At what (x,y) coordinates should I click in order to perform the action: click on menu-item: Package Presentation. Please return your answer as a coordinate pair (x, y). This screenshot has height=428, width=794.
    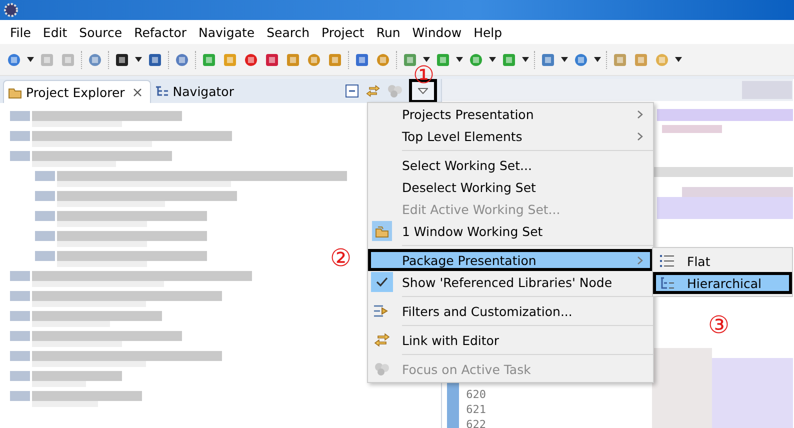
    Looking at the image, I should click on (510, 260).